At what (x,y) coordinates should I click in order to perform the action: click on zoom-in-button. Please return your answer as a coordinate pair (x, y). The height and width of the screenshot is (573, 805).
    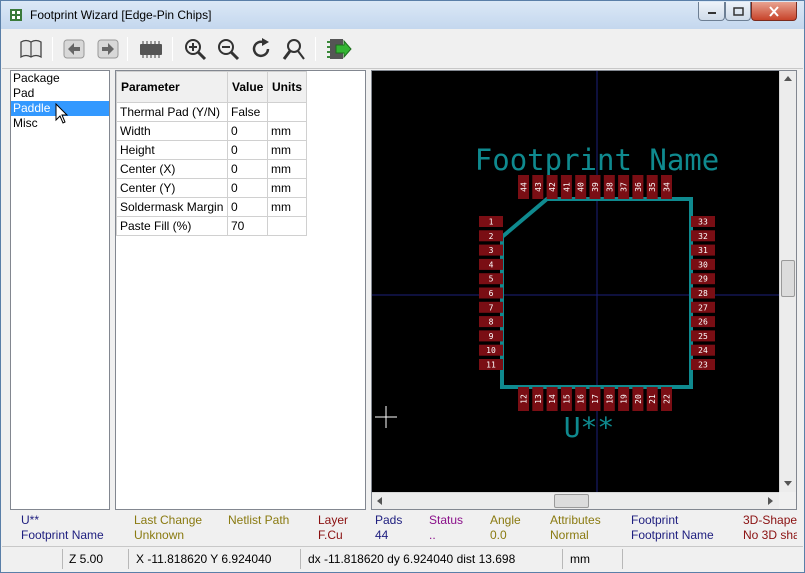
    Looking at the image, I should click on (195, 49).